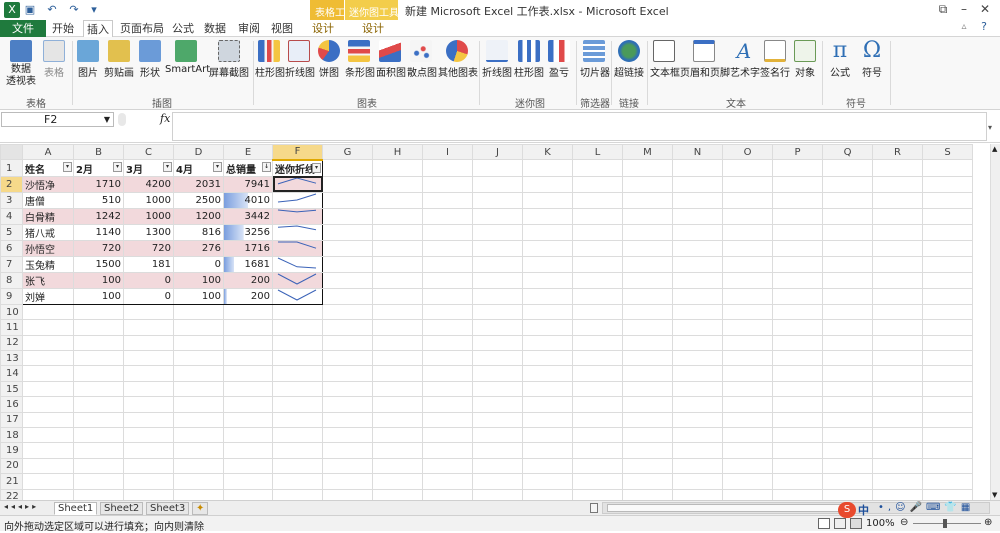 Image resolution: width=1000 pixels, height=533 pixels. I want to click on insert-function-icon: fx, so click(165, 118).